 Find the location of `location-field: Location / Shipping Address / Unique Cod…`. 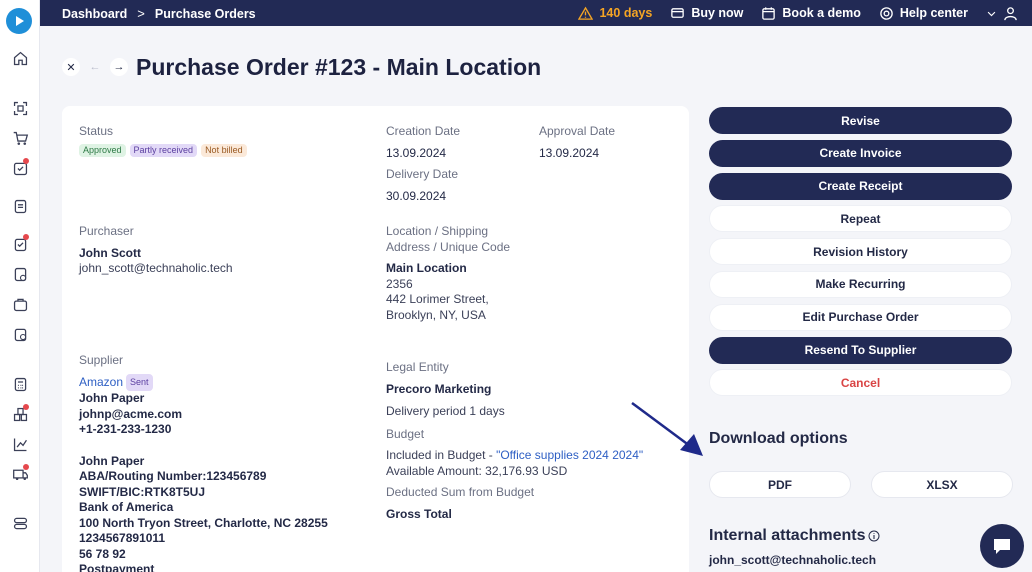

location-field: Location / Shipping Address / Unique Cod… is located at coordinates (448, 273).